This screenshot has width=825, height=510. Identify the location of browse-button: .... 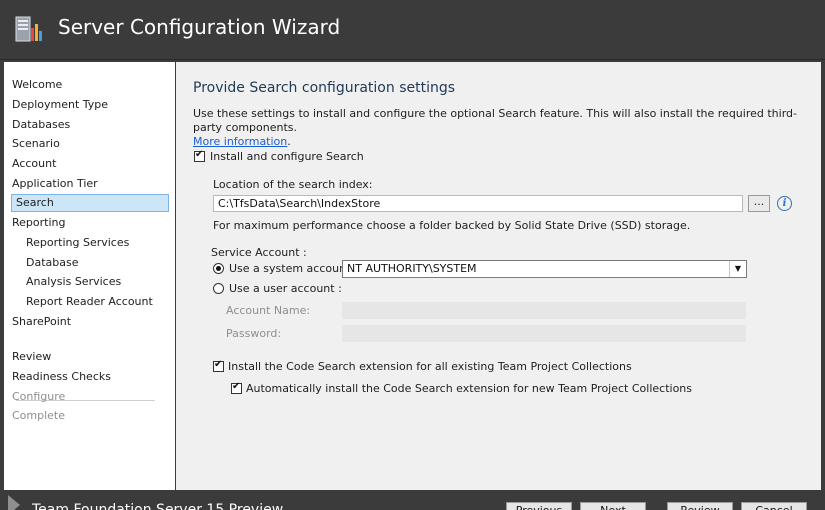
(759, 203).